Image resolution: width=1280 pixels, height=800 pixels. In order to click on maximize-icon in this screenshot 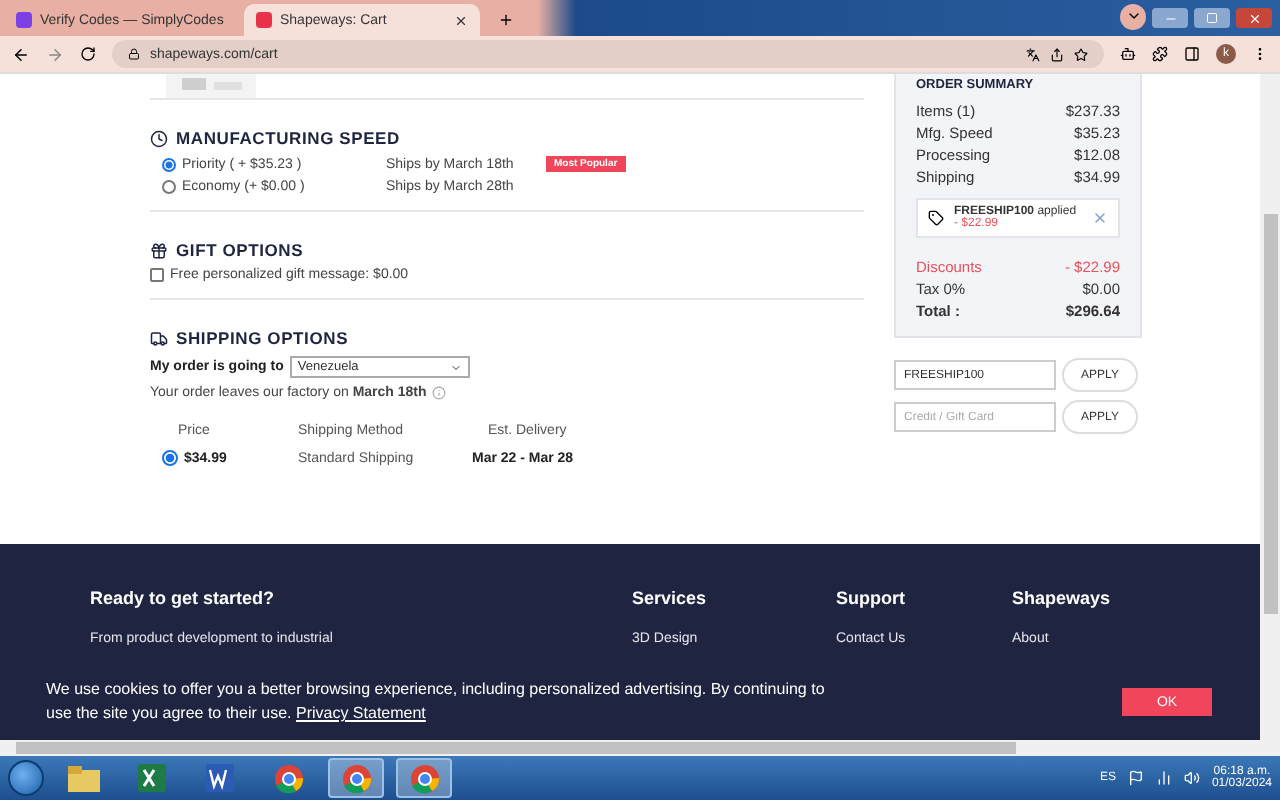, I will do `click(1212, 18)`.